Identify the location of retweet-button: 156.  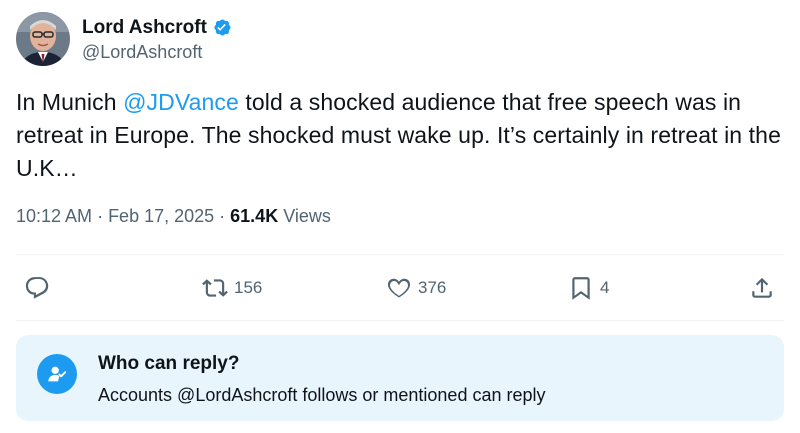
(232, 288).